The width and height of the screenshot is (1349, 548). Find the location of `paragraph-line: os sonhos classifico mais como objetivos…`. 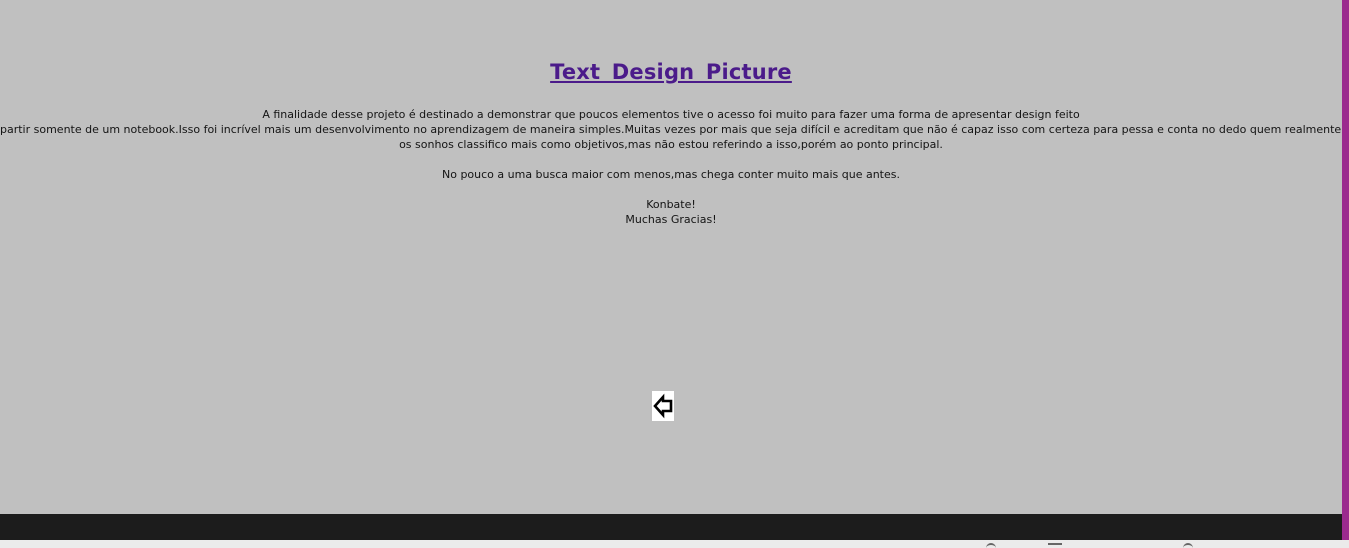

paragraph-line: os sonhos classifico mais como objetivos… is located at coordinates (671, 144).